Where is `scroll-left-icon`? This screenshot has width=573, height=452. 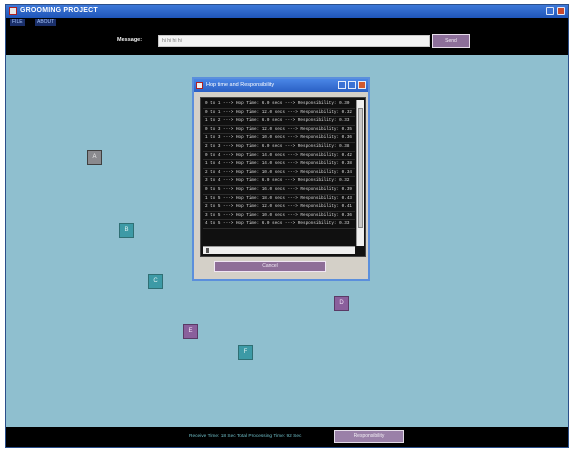 scroll-left-icon is located at coordinates (206, 250).